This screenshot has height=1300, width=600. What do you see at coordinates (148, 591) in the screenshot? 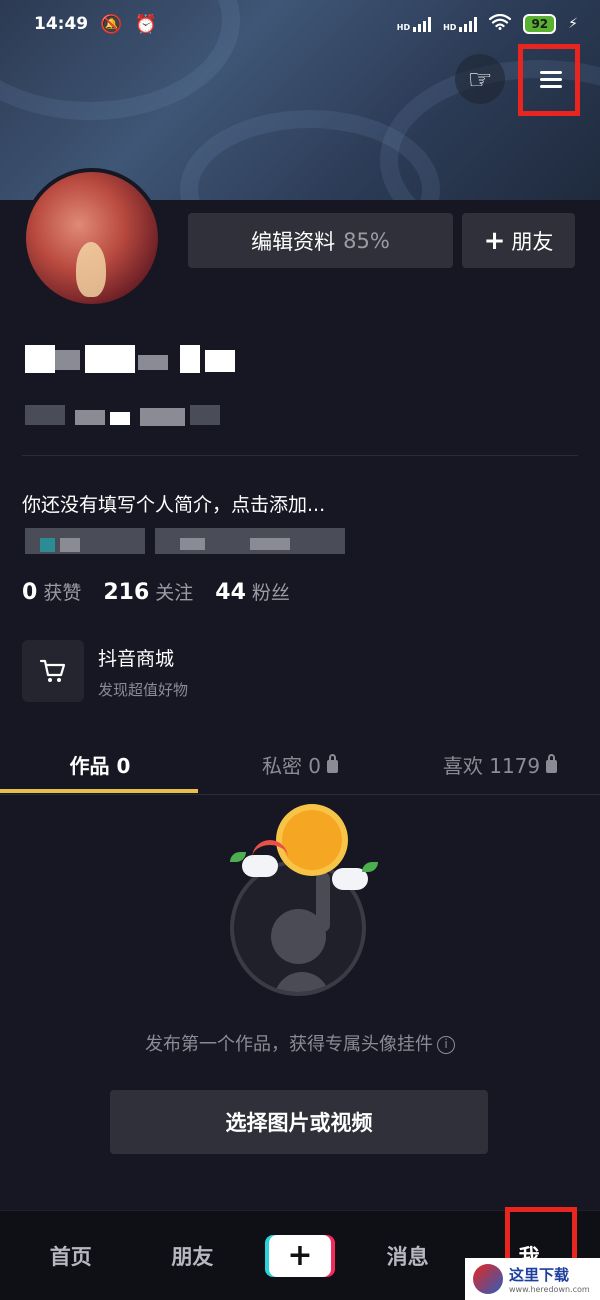
I see `stat-following: 216 关注` at bounding box center [148, 591].